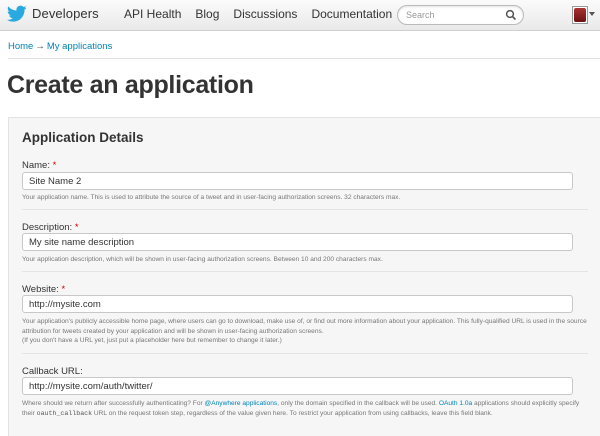 This screenshot has height=436, width=600. What do you see at coordinates (455, 403) in the screenshot?
I see `oauth-link: OAuth 1.0a` at bounding box center [455, 403].